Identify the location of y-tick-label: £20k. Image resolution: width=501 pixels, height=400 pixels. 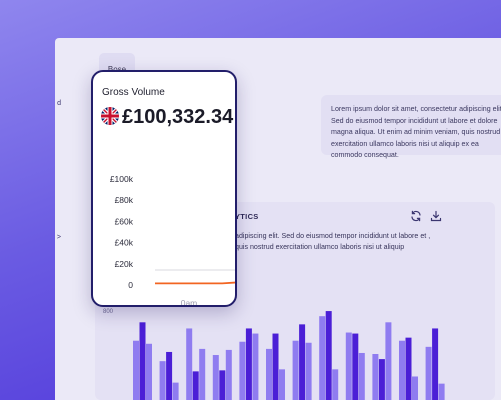
(124, 264).